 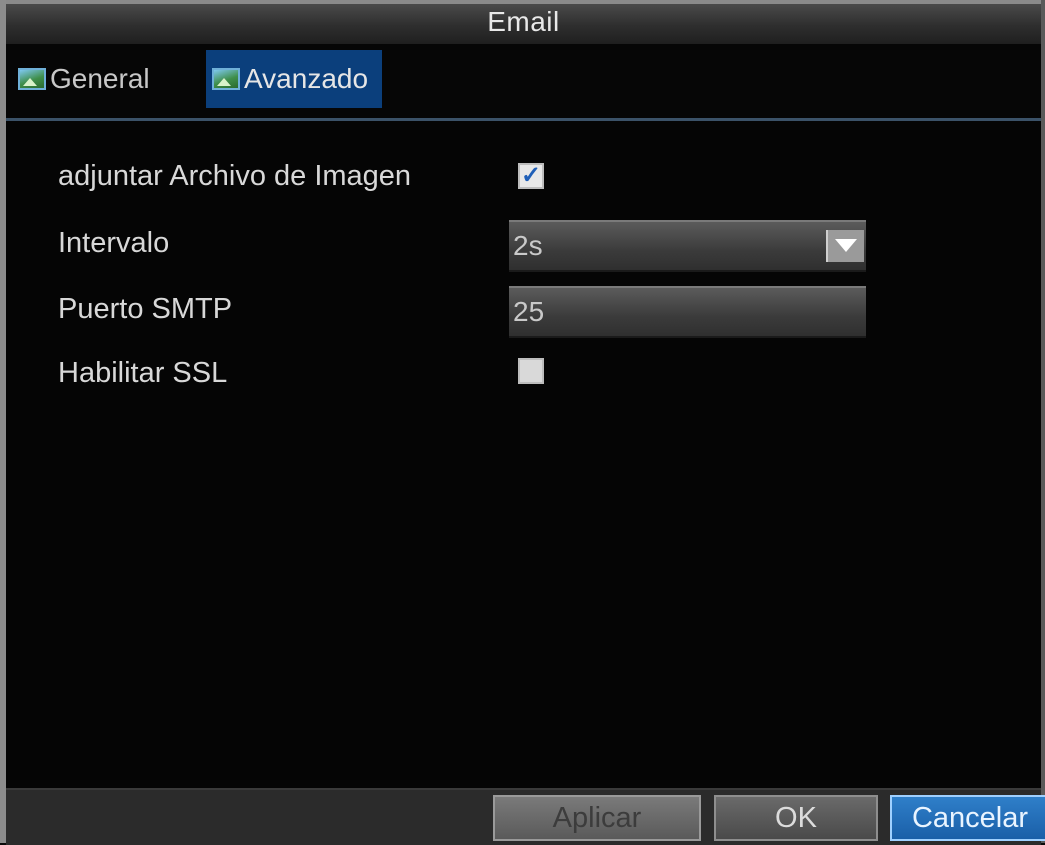 I want to click on tab-avanzado-label: Avanzado, so click(x=306, y=78).